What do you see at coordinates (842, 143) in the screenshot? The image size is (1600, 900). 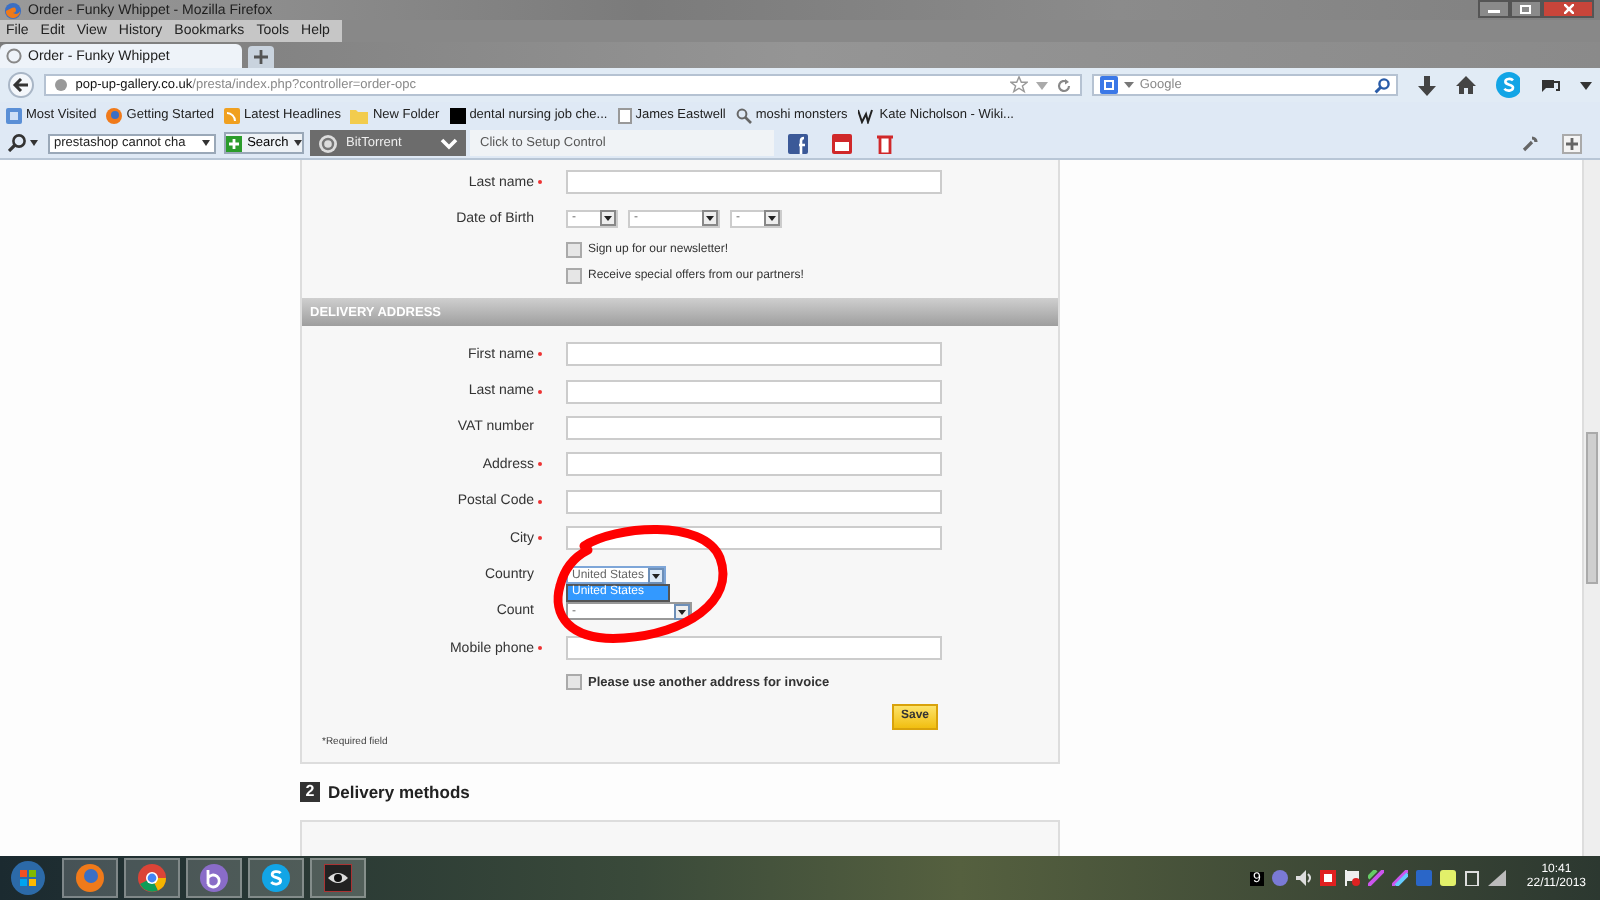 I see `calendar-icon` at bounding box center [842, 143].